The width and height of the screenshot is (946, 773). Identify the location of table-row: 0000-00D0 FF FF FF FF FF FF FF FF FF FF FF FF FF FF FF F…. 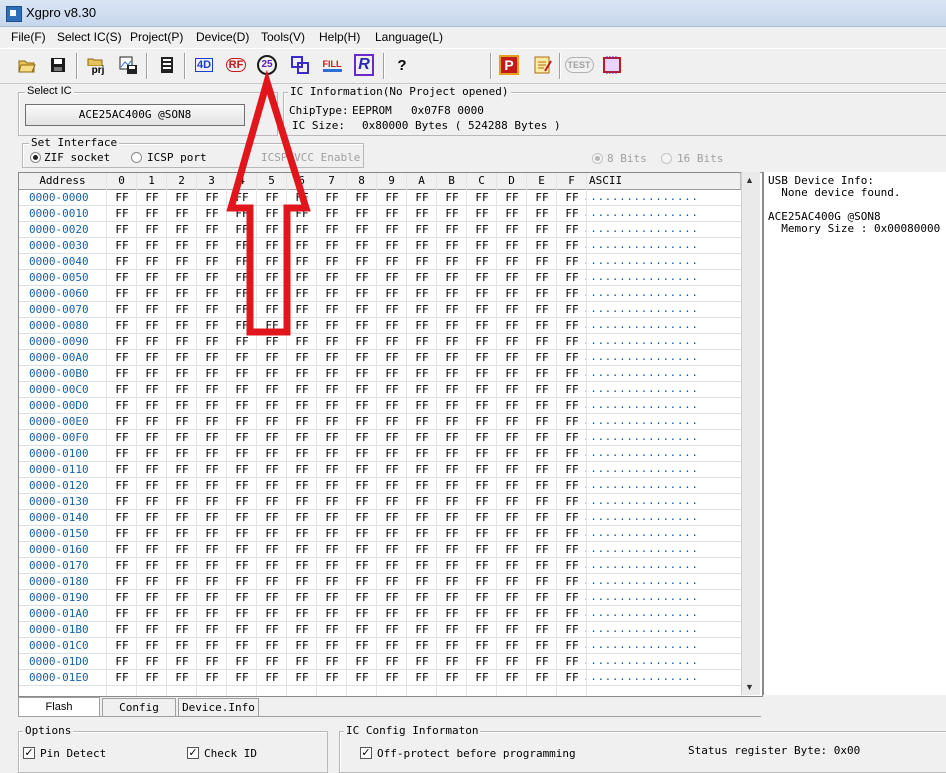
(380, 406).